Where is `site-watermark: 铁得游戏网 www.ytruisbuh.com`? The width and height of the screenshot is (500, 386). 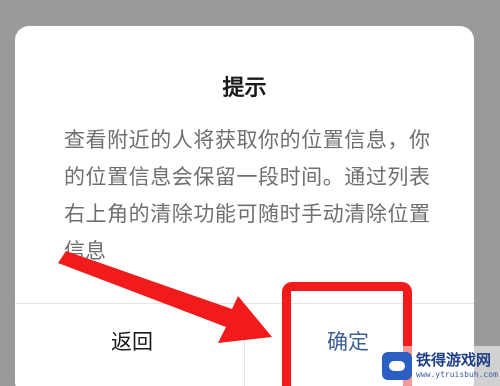
site-watermark: 铁得游戏网 www.ytruisbuh.com is located at coordinates (441, 366).